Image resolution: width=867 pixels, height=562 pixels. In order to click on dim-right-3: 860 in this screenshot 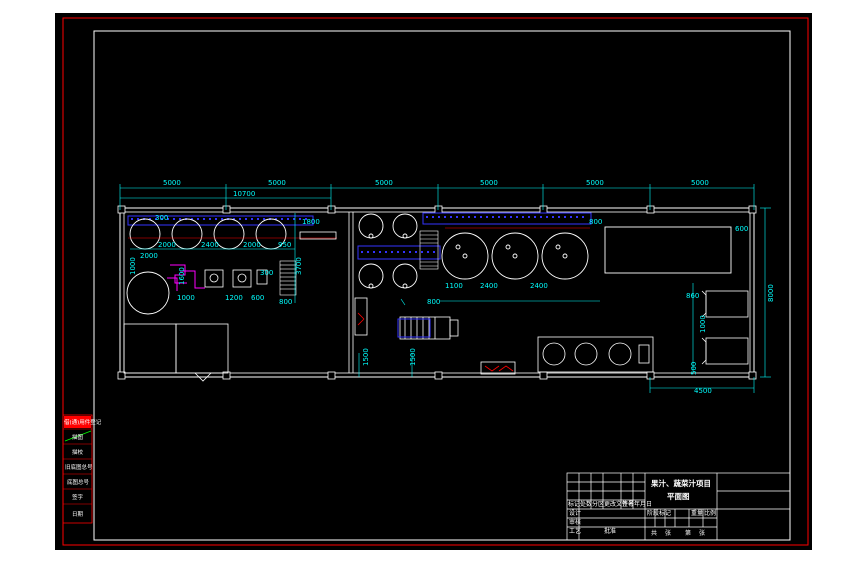, I will do `click(692, 296)`.